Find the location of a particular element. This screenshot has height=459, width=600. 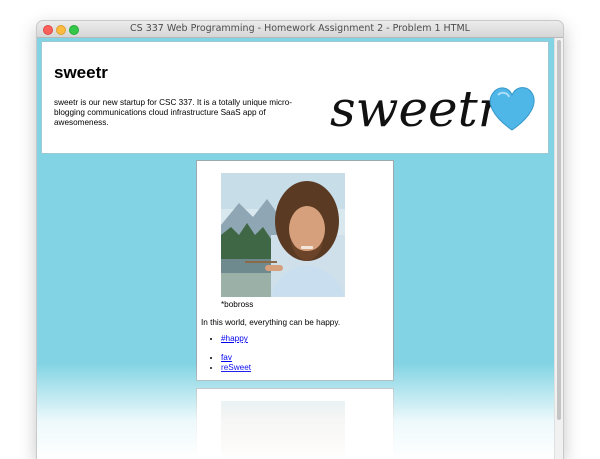

logo-text: sweetr is located at coordinates (417, 109).